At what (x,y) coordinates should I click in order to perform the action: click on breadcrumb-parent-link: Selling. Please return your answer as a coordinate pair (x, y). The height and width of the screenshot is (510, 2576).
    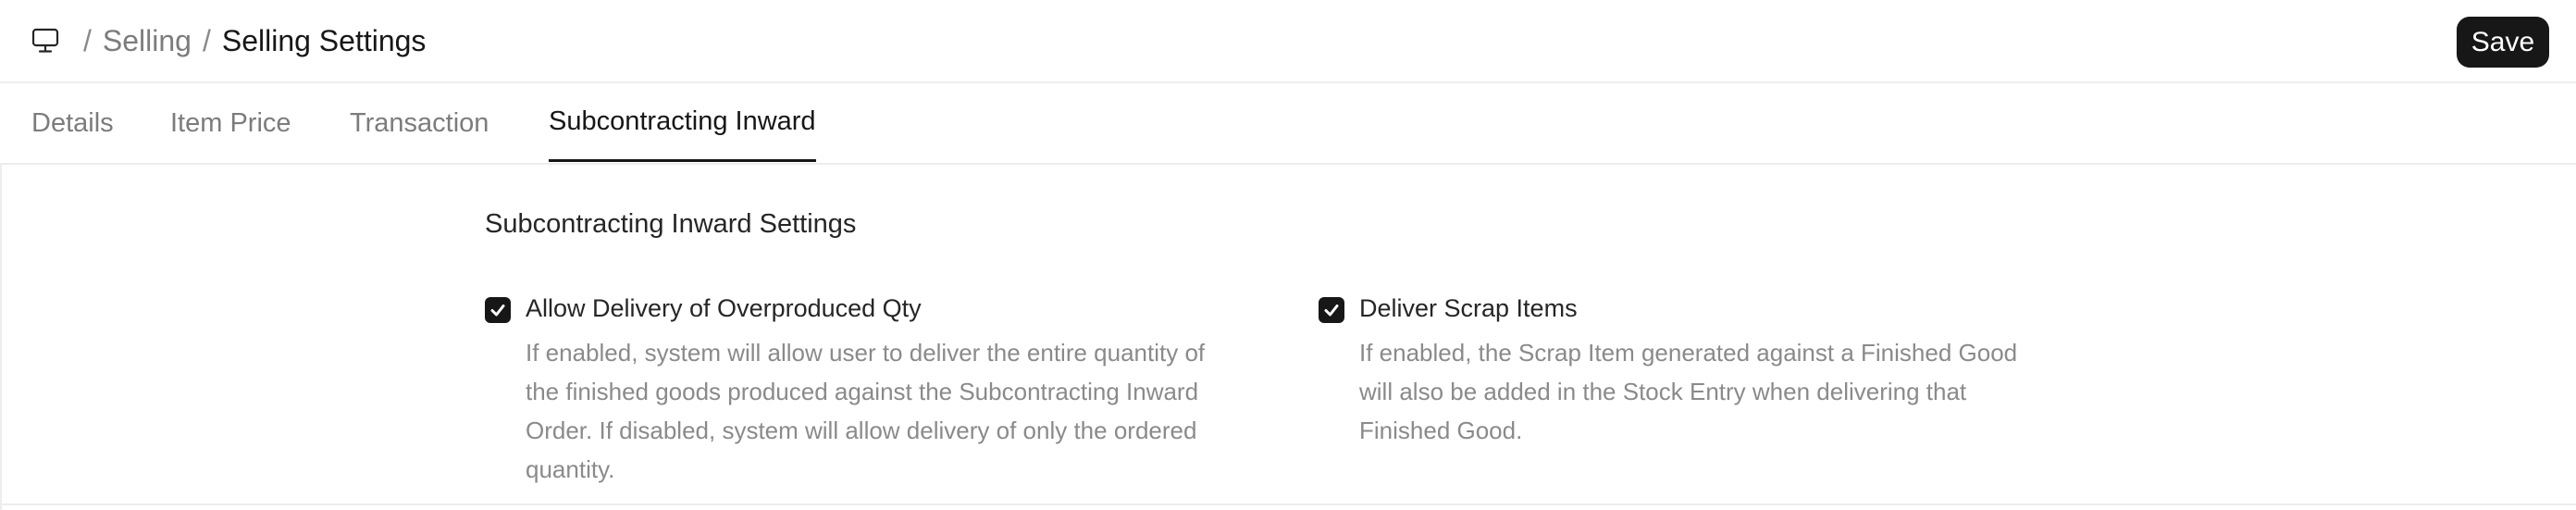
    Looking at the image, I should click on (147, 41).